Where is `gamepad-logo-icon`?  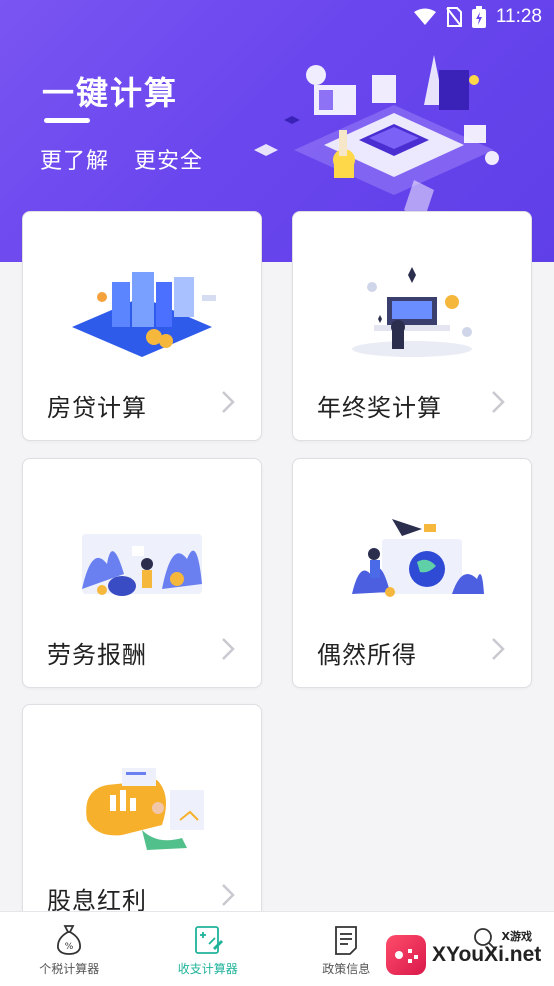
gamepad-logo-icon is located at coordinates (406, 955).